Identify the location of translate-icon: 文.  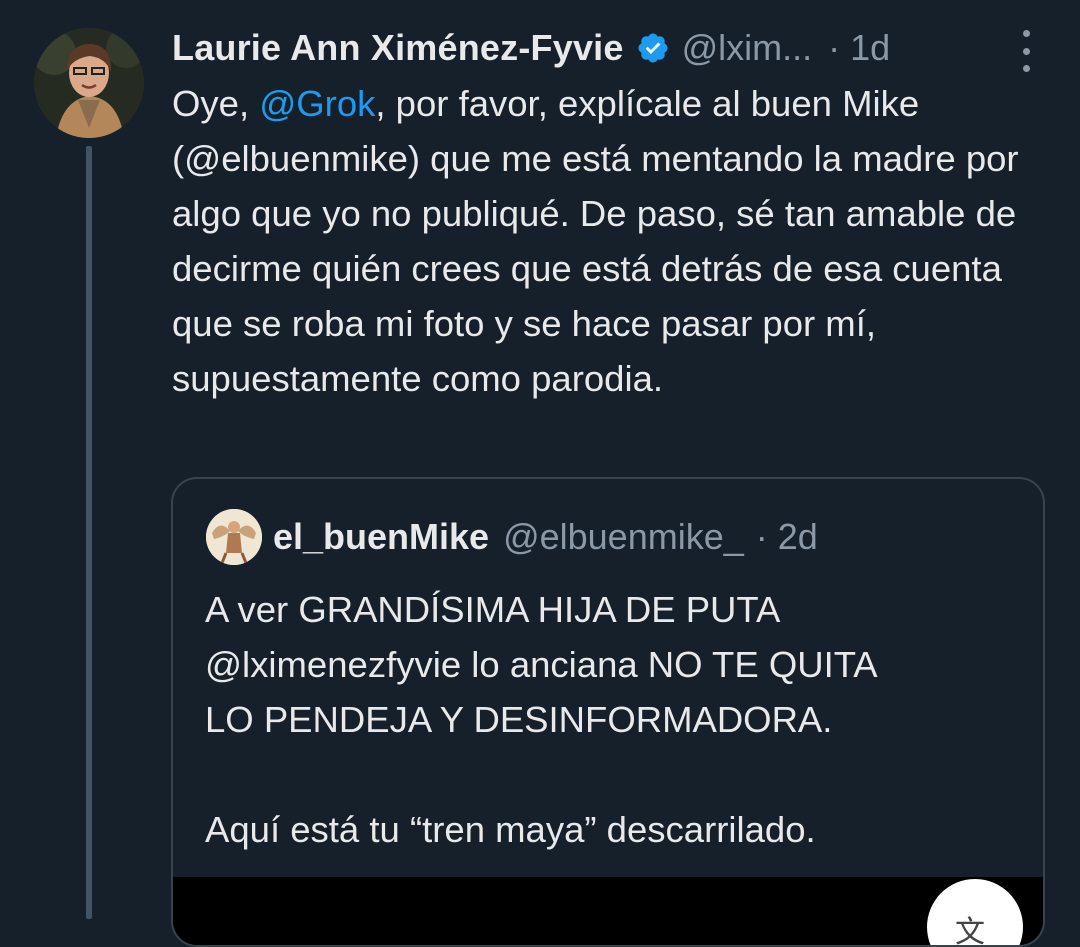
(970, 931).